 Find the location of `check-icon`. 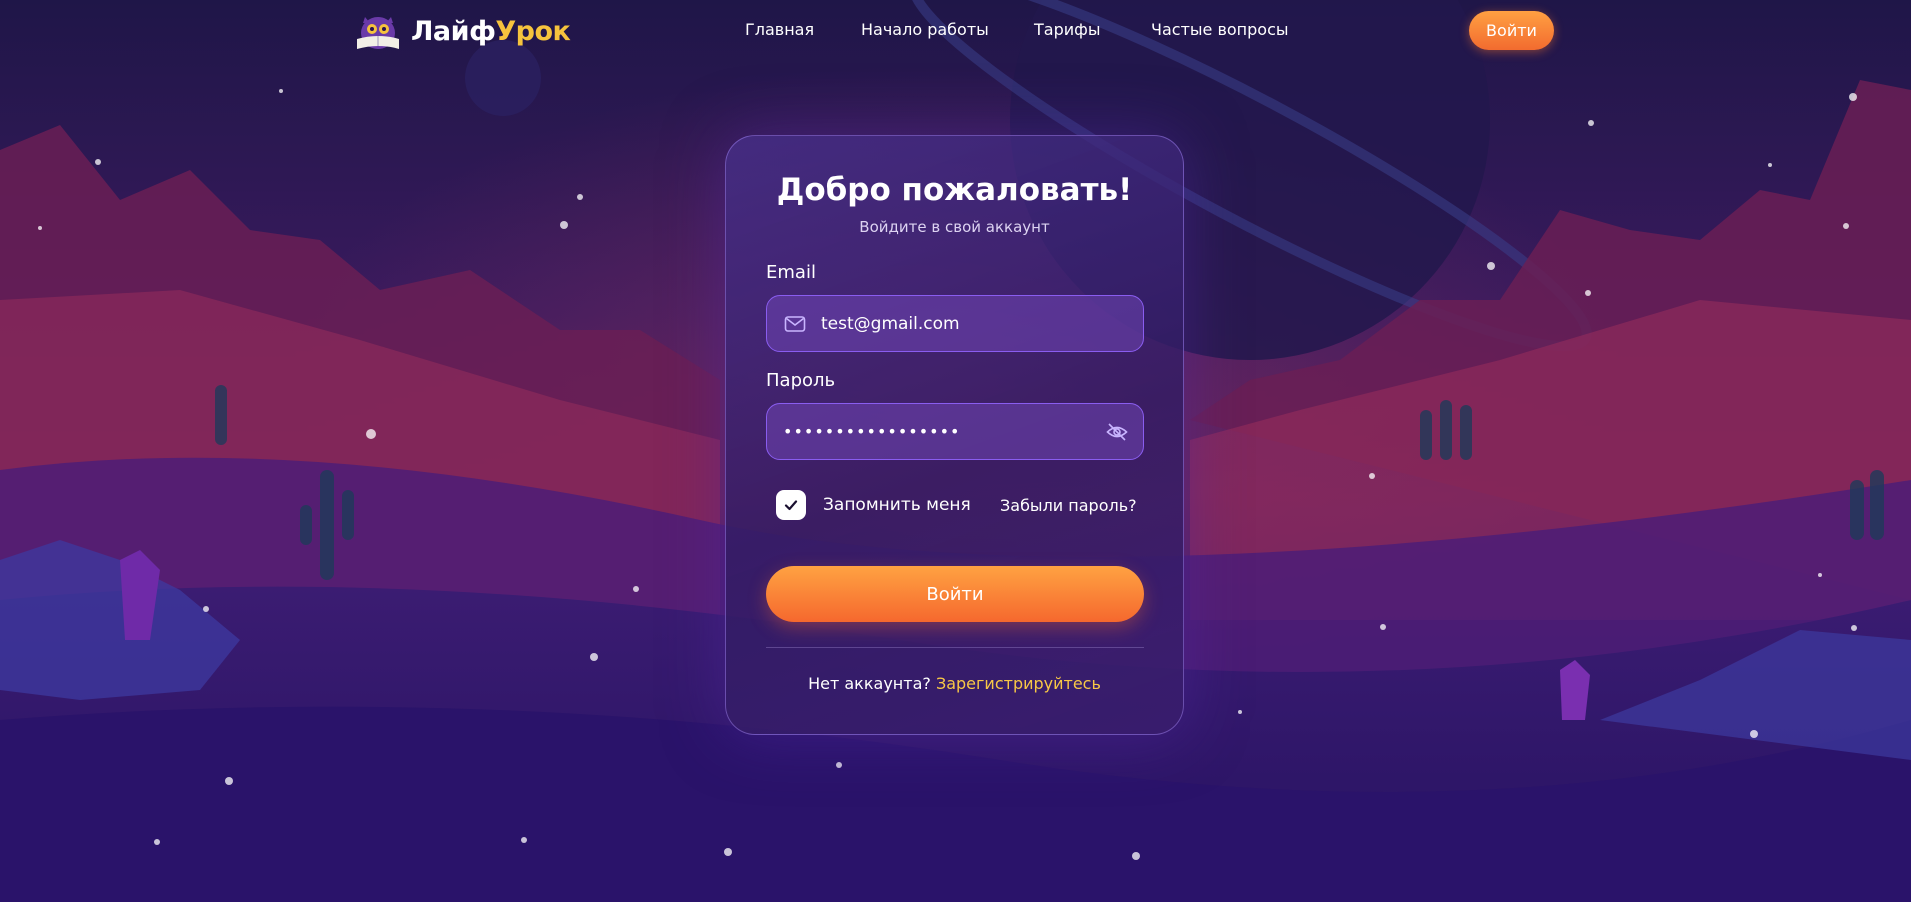

check-icon is located at coordinates (791, 505).